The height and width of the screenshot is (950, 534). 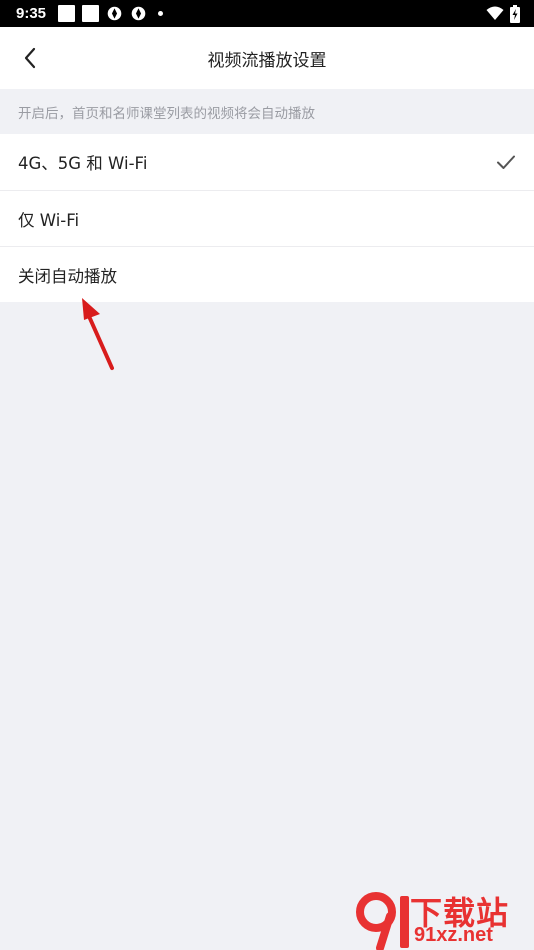 What do you see at coordinates (506, 162) in the screenshot?
I see `check-icon` at bounding box center [506, 162].